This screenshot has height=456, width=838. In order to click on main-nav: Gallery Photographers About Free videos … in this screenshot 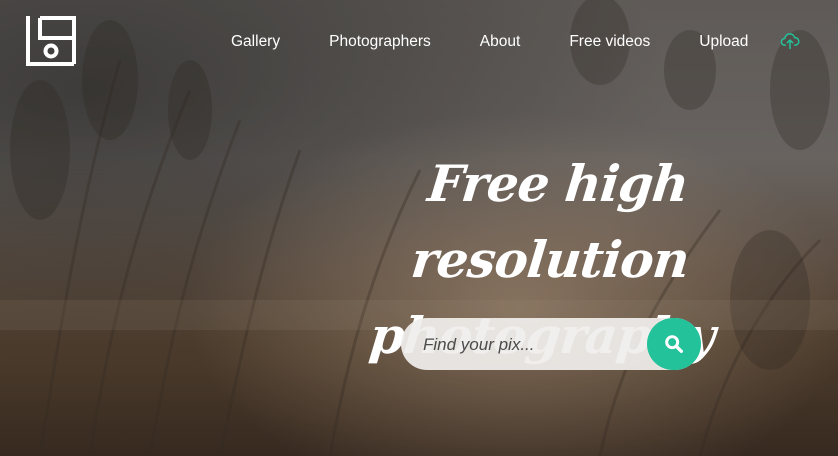, I will do `click(489, 42)`.